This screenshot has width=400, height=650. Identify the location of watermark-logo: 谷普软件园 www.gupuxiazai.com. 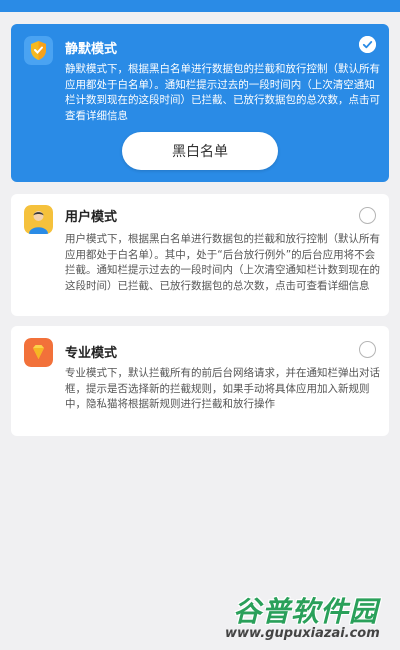
(297, 617).